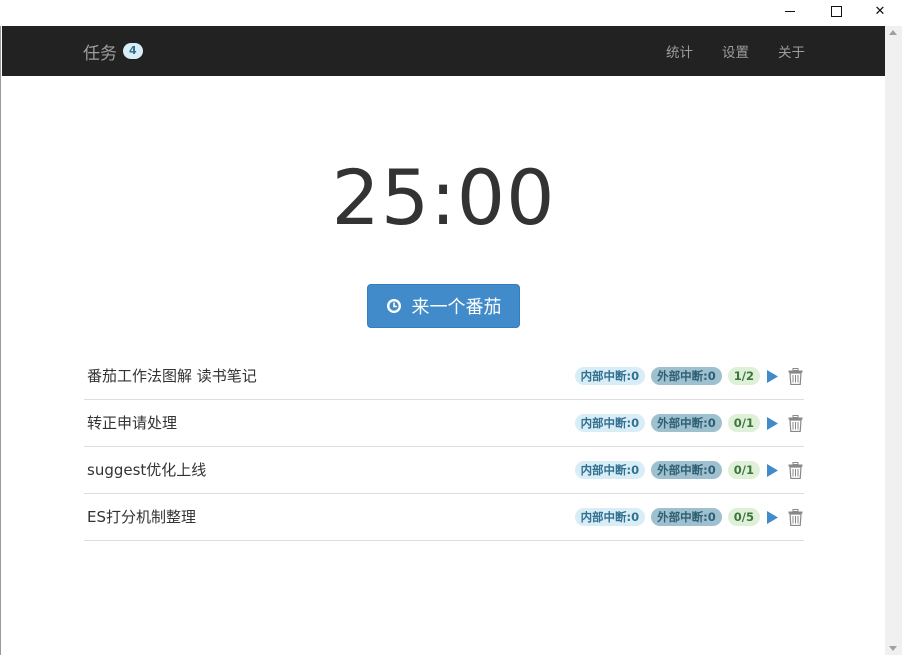 The image size is (903, 655). What do you see at coordinates (133, 51) in the screenshot?
I see `task-count-badge: 4` at bounding box center [133, 51].